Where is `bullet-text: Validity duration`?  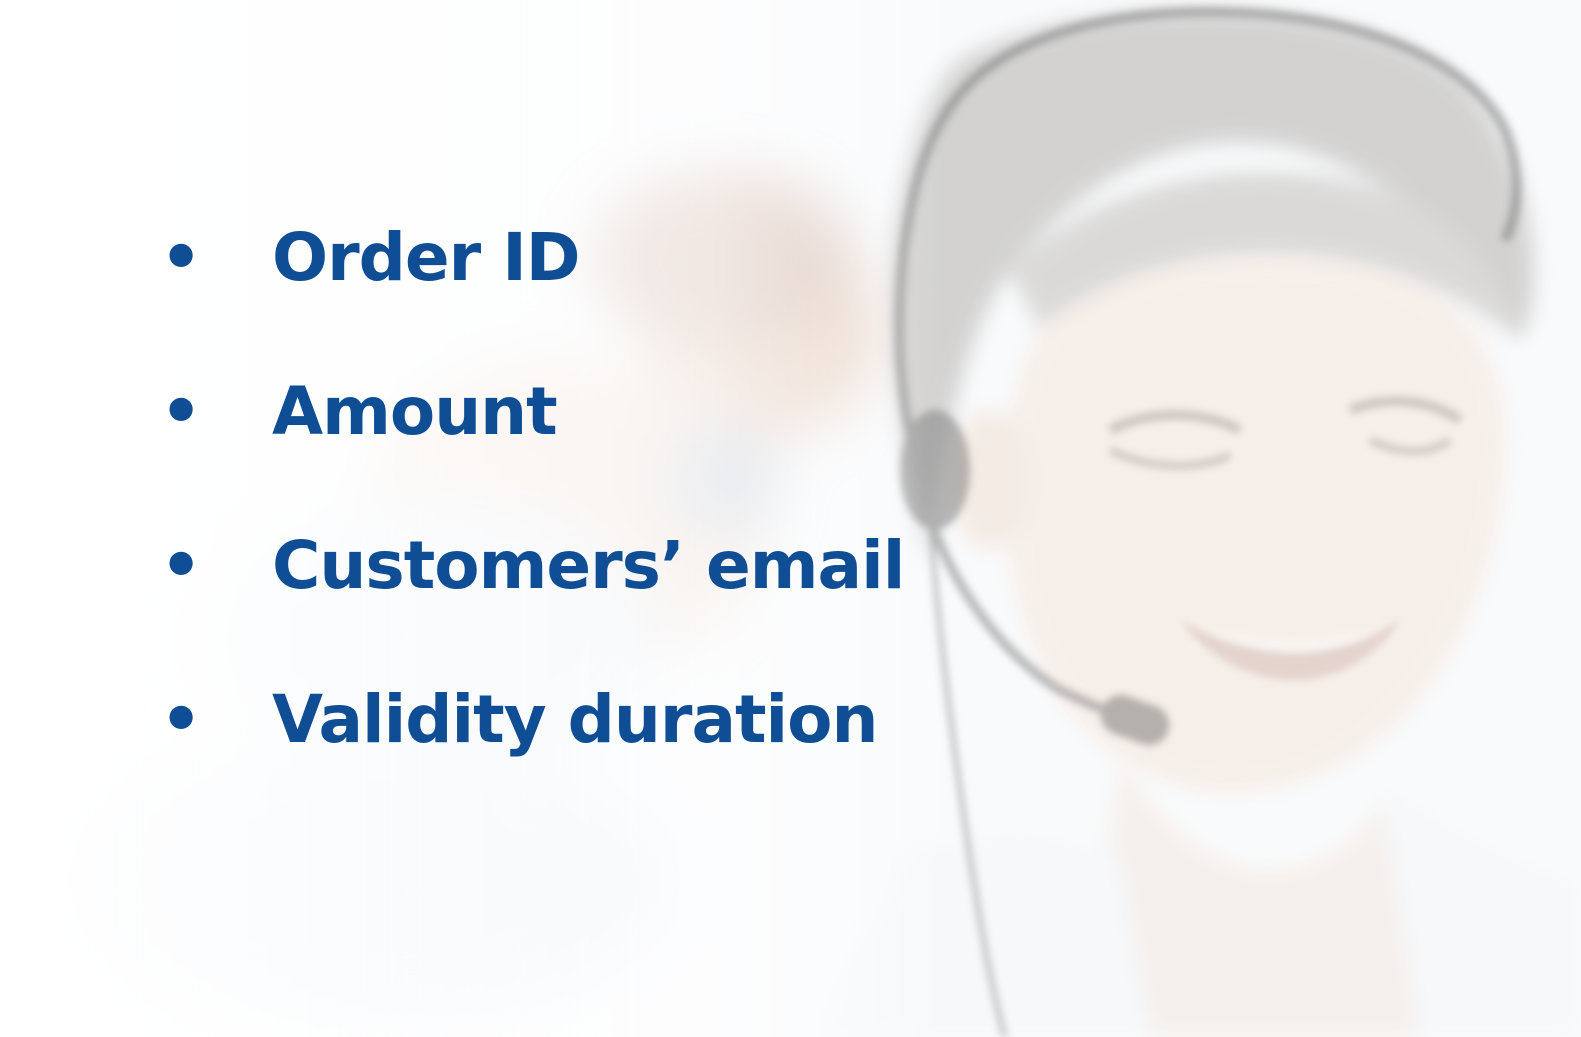 bullet-text: Validity duration is located at coordinates (575, 719).